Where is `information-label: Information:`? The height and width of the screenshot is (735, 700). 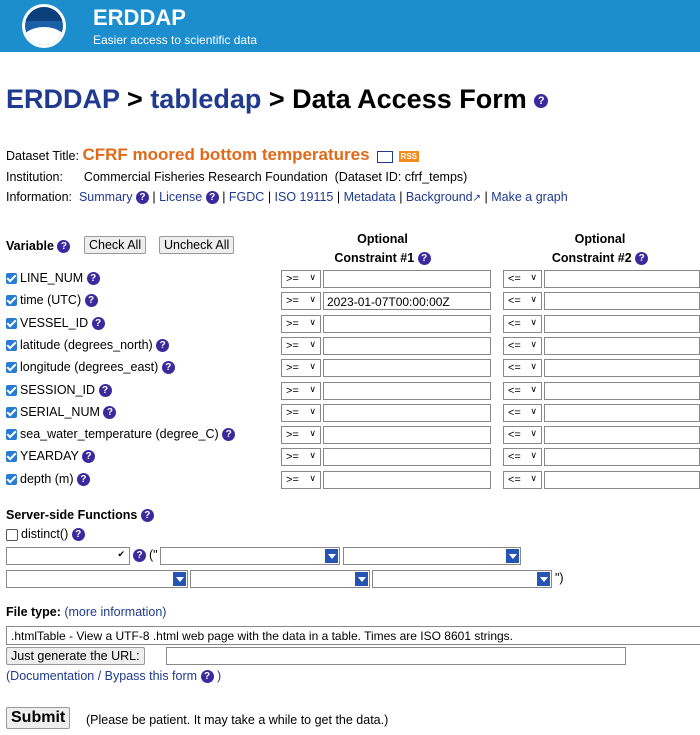 information-label: Information: is located at coordinates (39, 197).